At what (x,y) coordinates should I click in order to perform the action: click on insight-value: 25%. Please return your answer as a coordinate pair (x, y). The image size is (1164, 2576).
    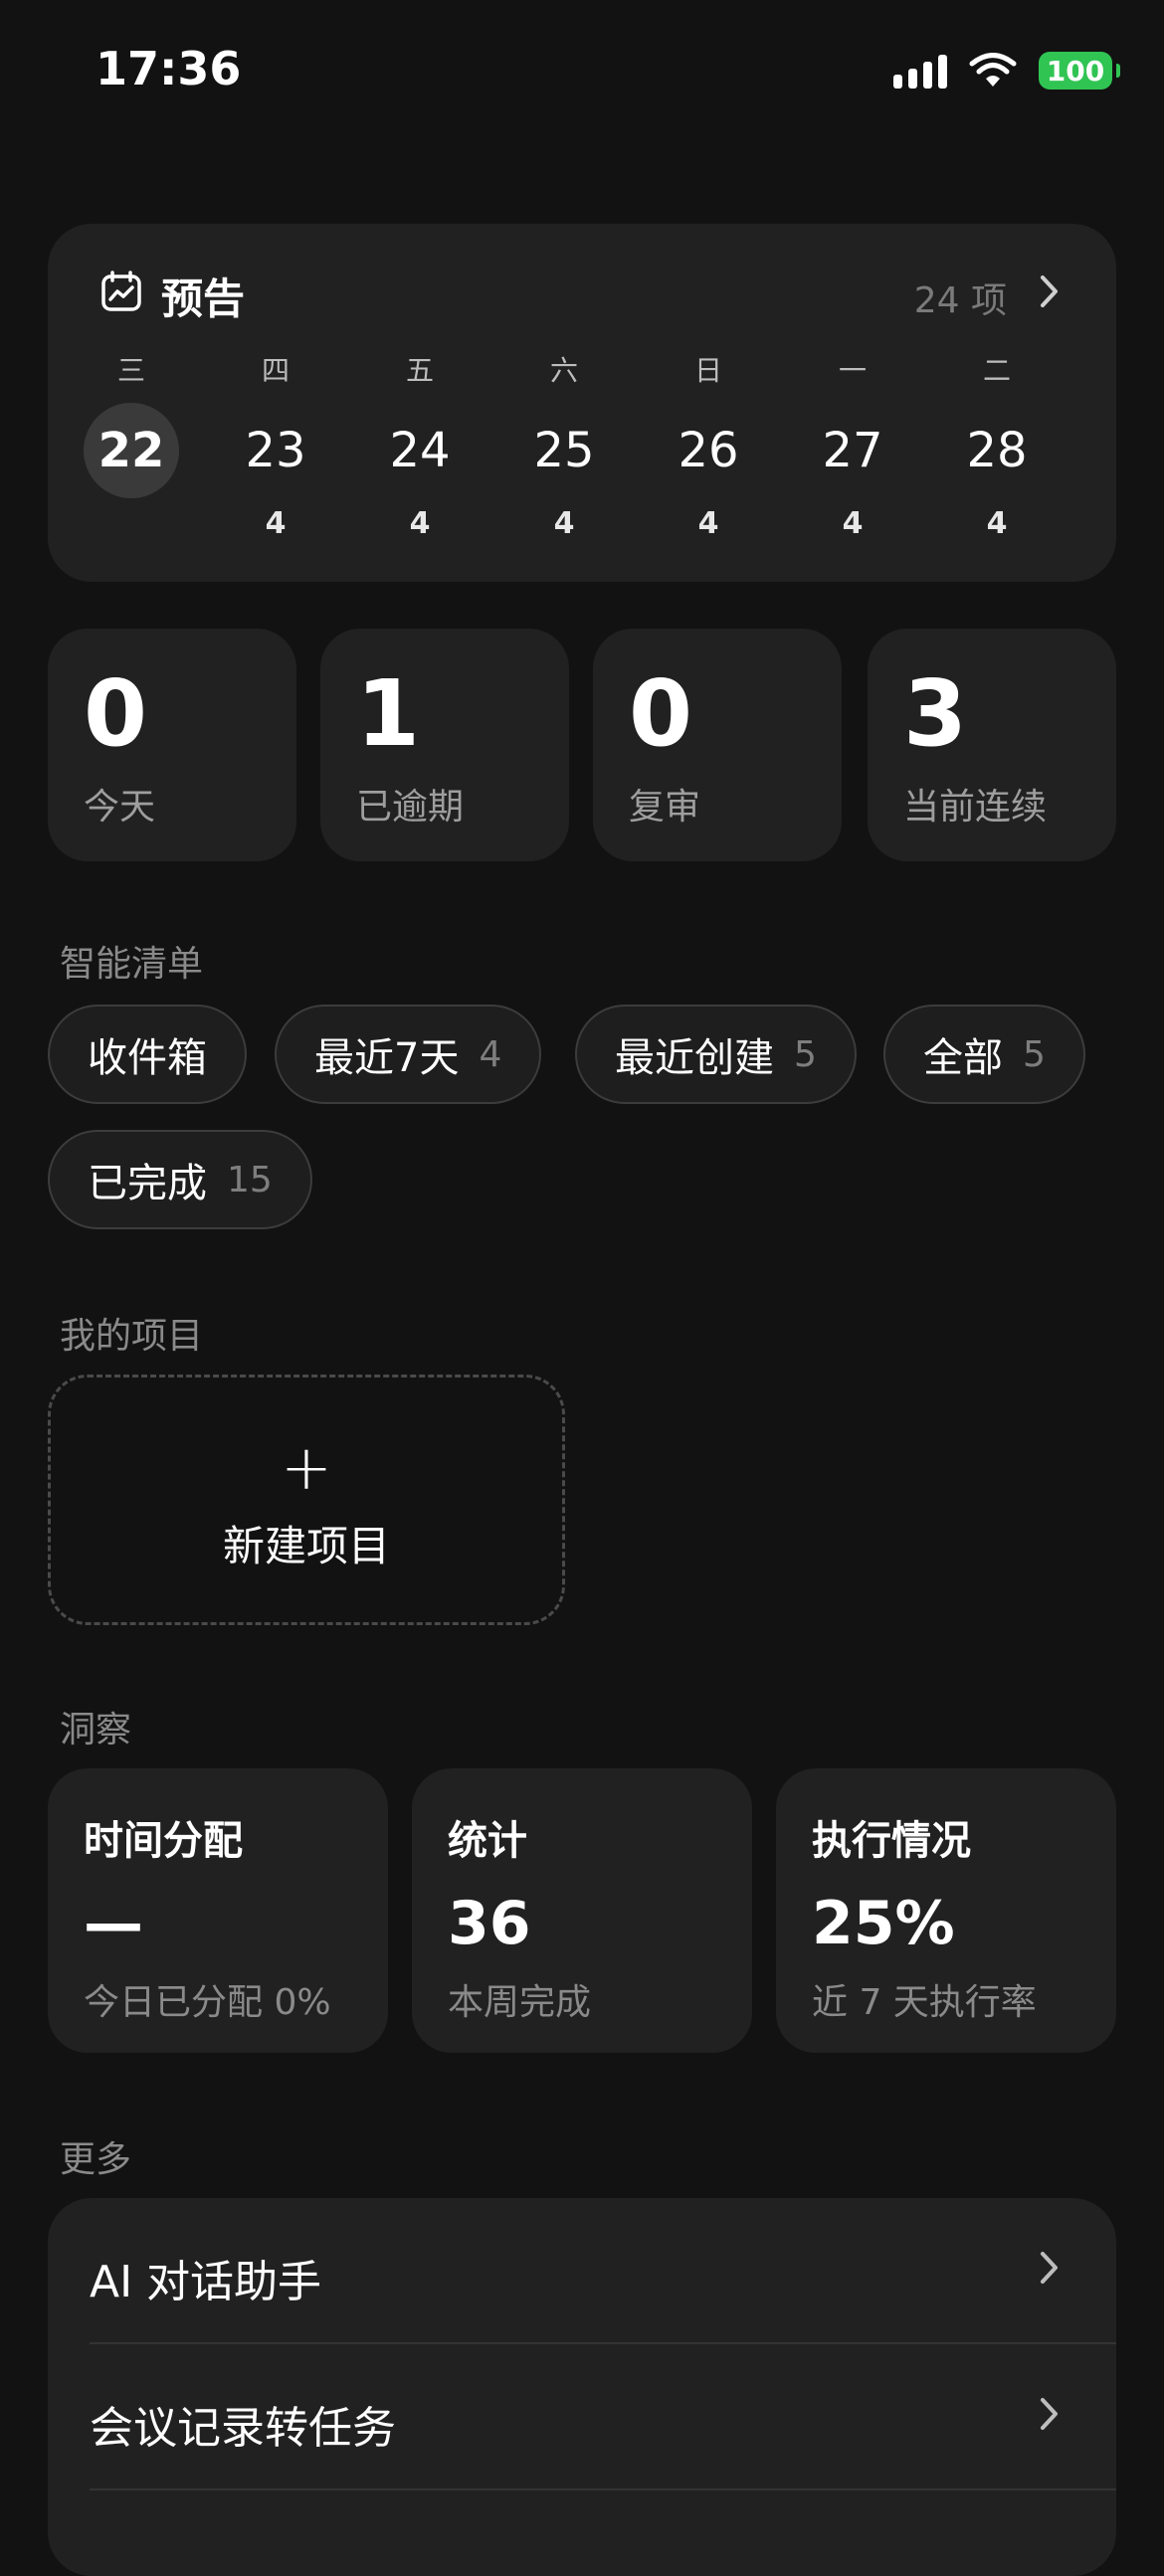
    Looking at the image, I should click on (883, 1923).